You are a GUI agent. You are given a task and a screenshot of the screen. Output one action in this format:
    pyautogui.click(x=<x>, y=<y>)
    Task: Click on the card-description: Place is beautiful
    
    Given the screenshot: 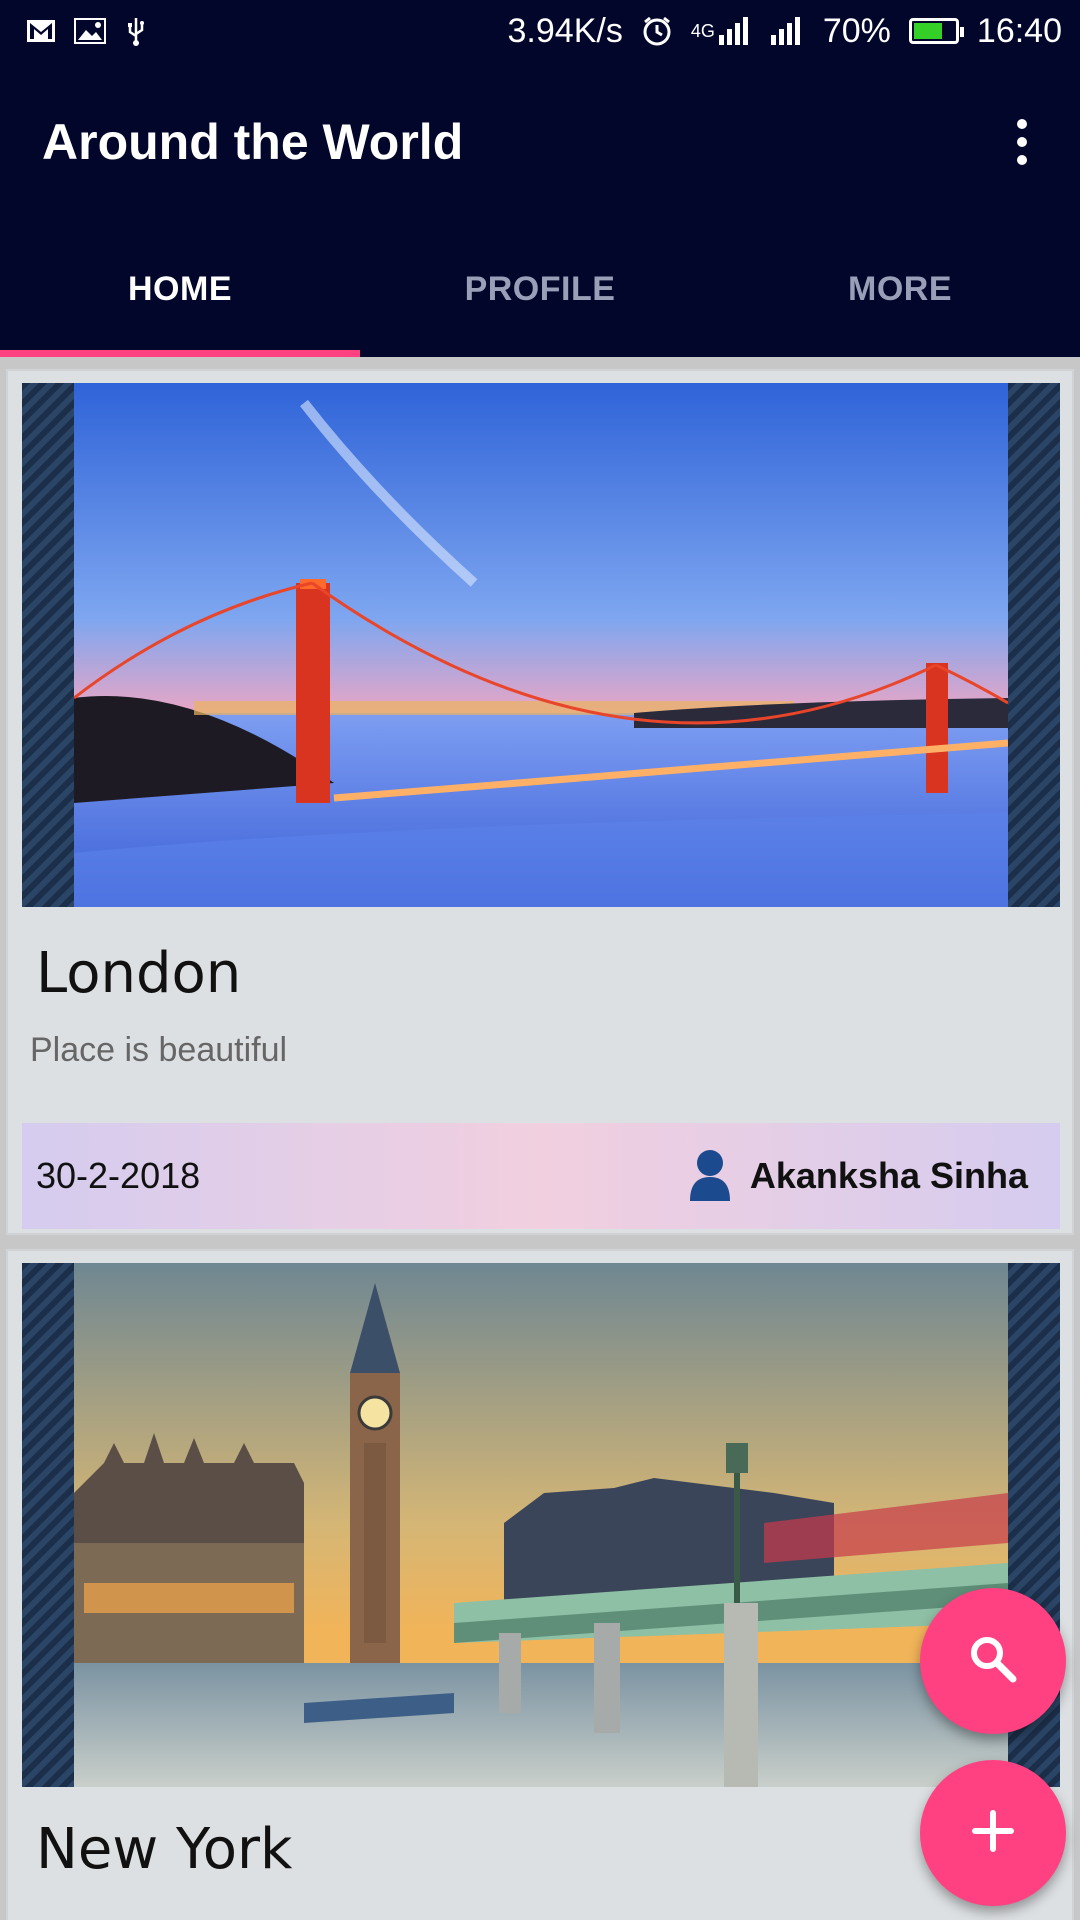 What is the action you would take?
    pyautogui.click(x=159, y=1050)
    